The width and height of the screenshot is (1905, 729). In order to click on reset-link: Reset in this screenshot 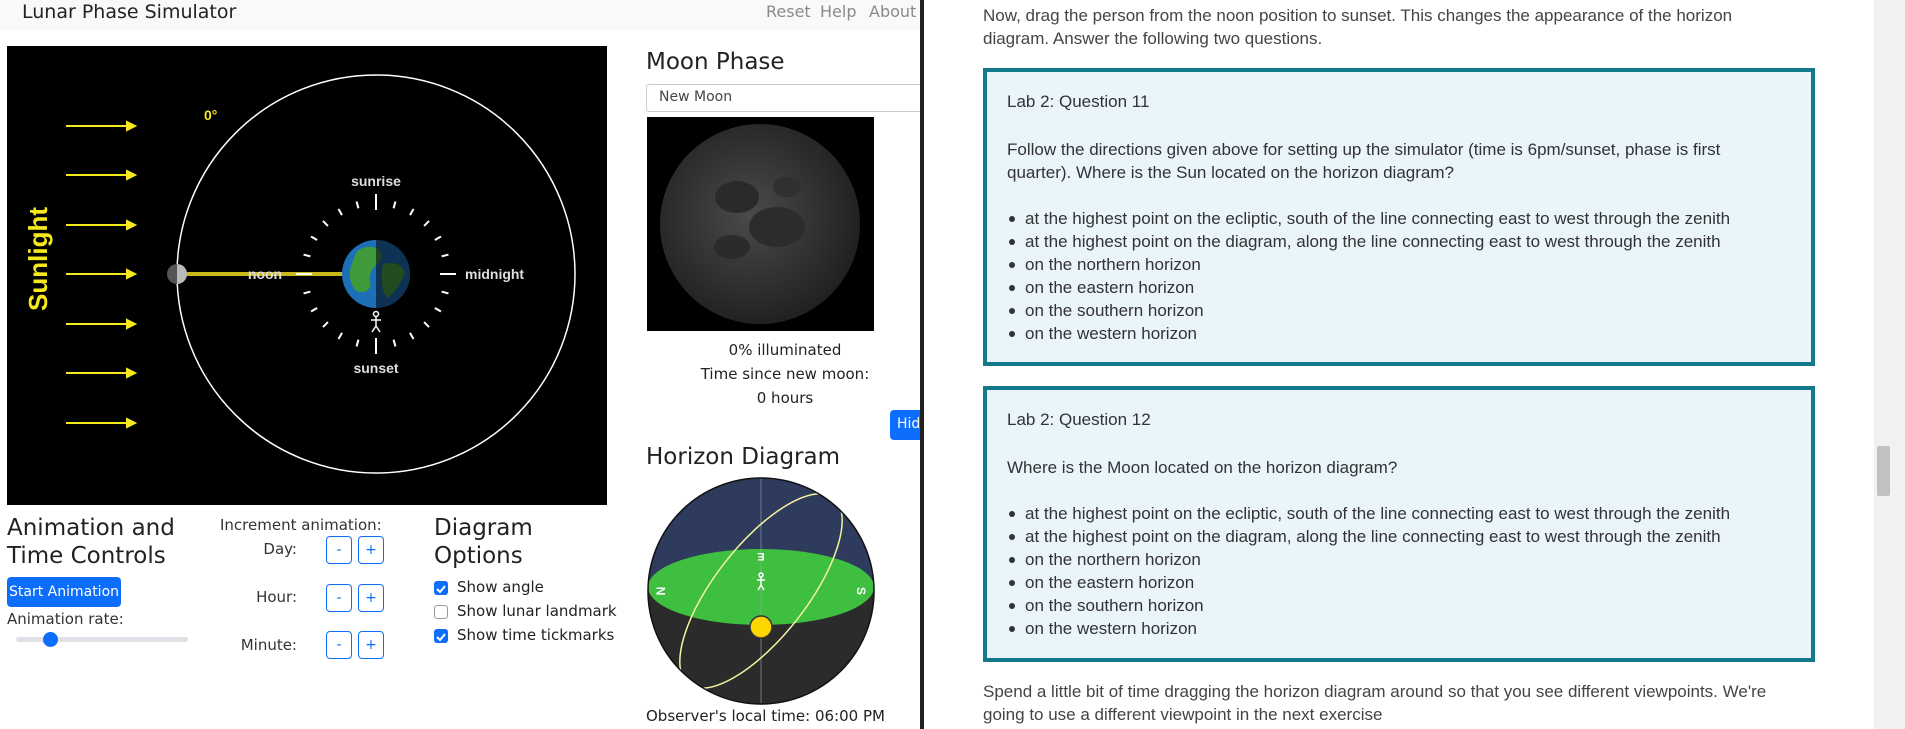, I will do `click(788, 11)`.